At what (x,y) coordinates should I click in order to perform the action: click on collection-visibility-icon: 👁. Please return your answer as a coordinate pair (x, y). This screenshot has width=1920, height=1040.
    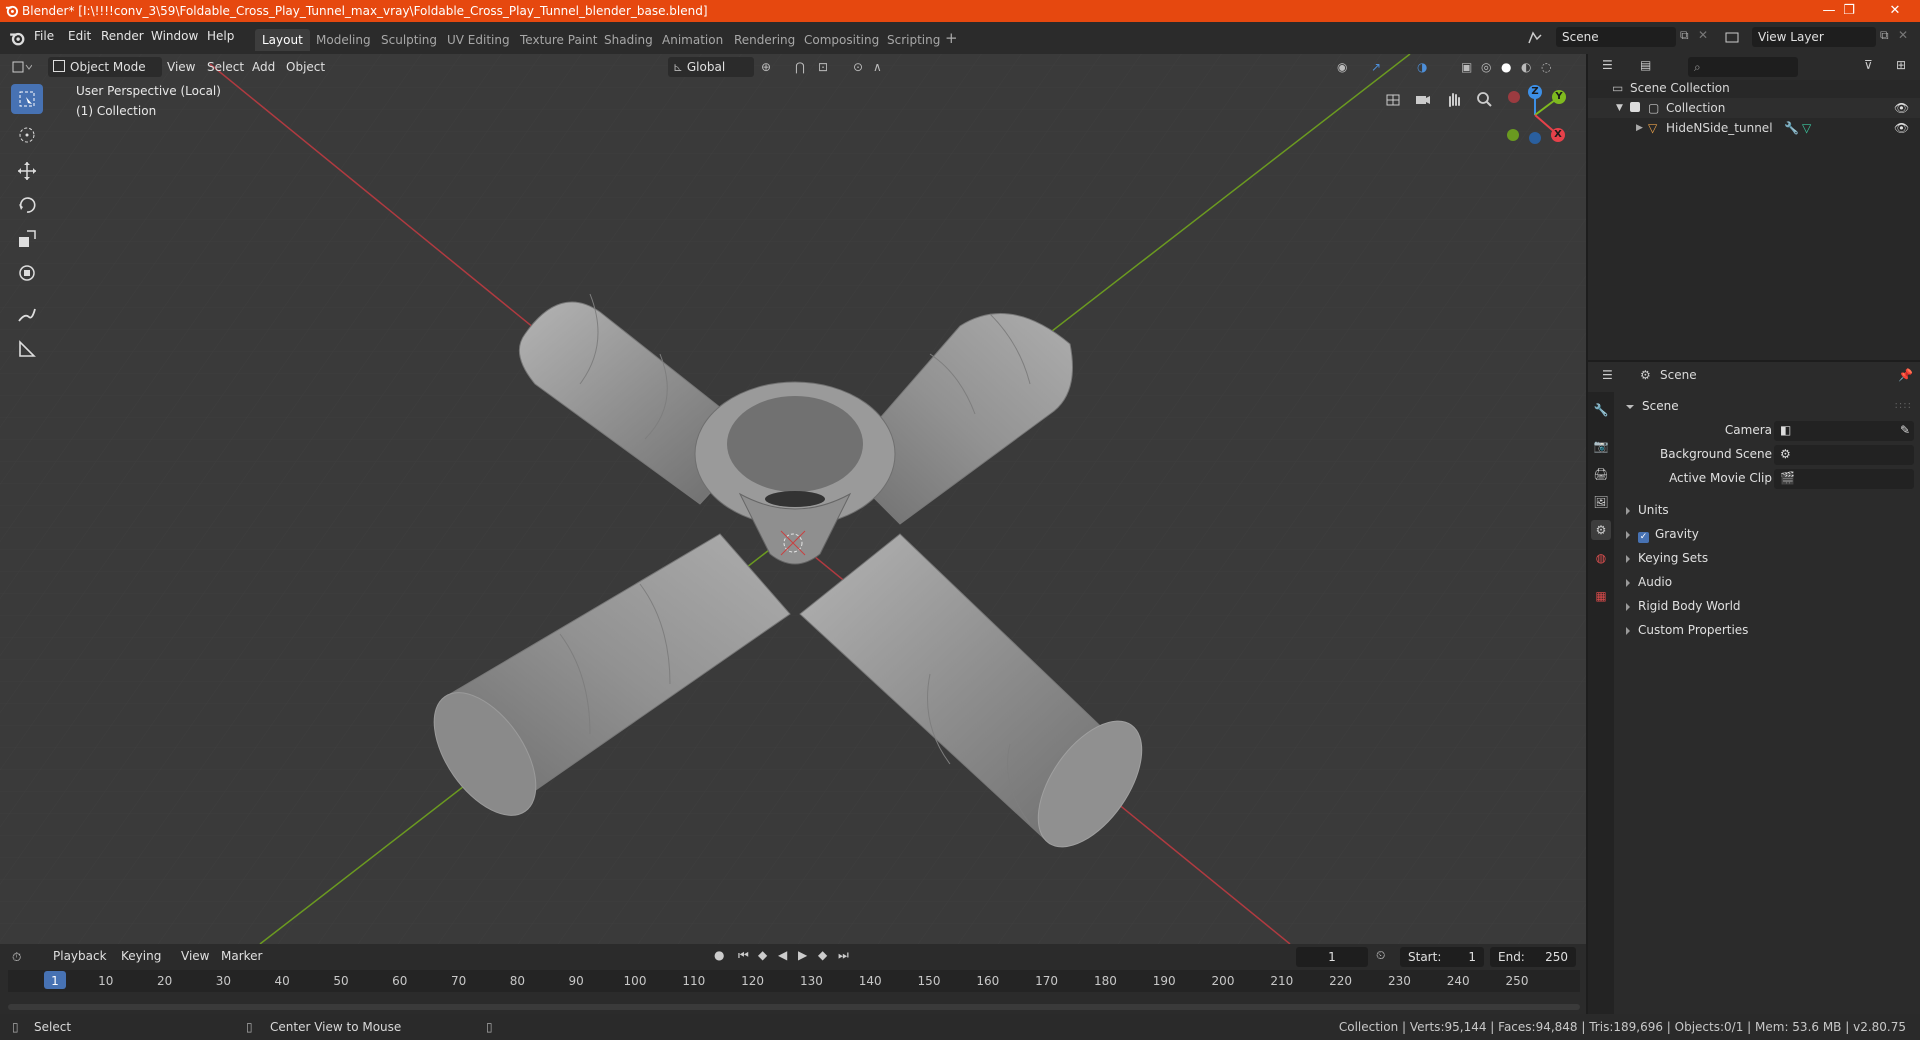
    Looking at the image, I should click on (1901, 108).